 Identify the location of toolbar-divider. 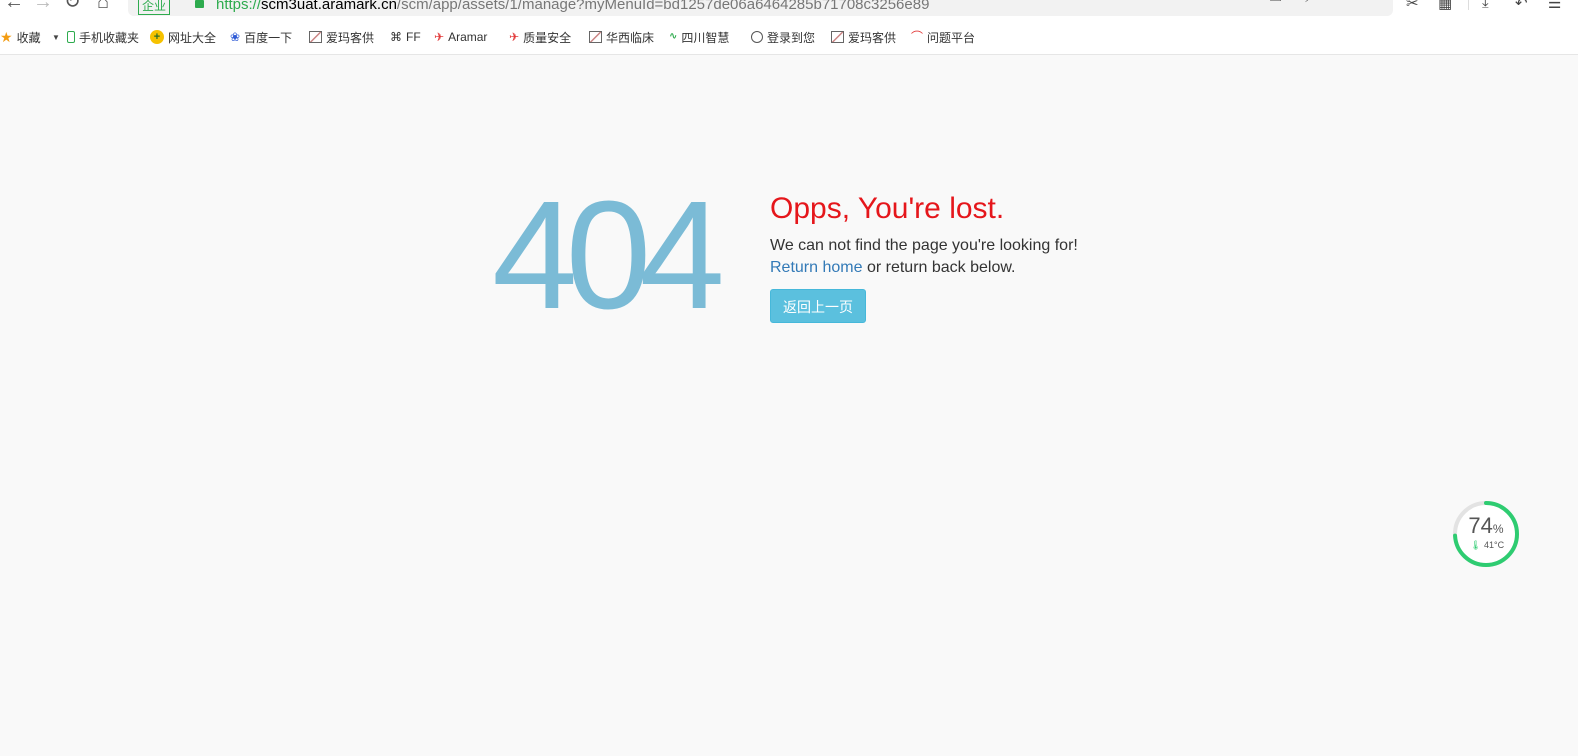
(1468, 5).